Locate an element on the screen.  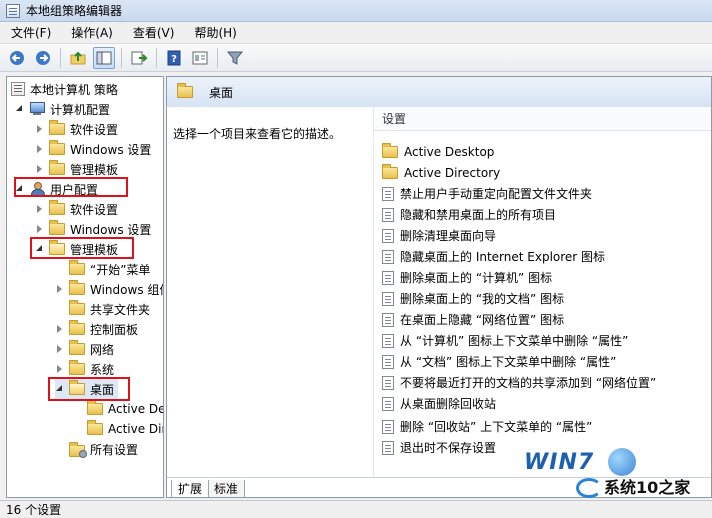
tree-system: 系统 is located at coordinates (84, 369).